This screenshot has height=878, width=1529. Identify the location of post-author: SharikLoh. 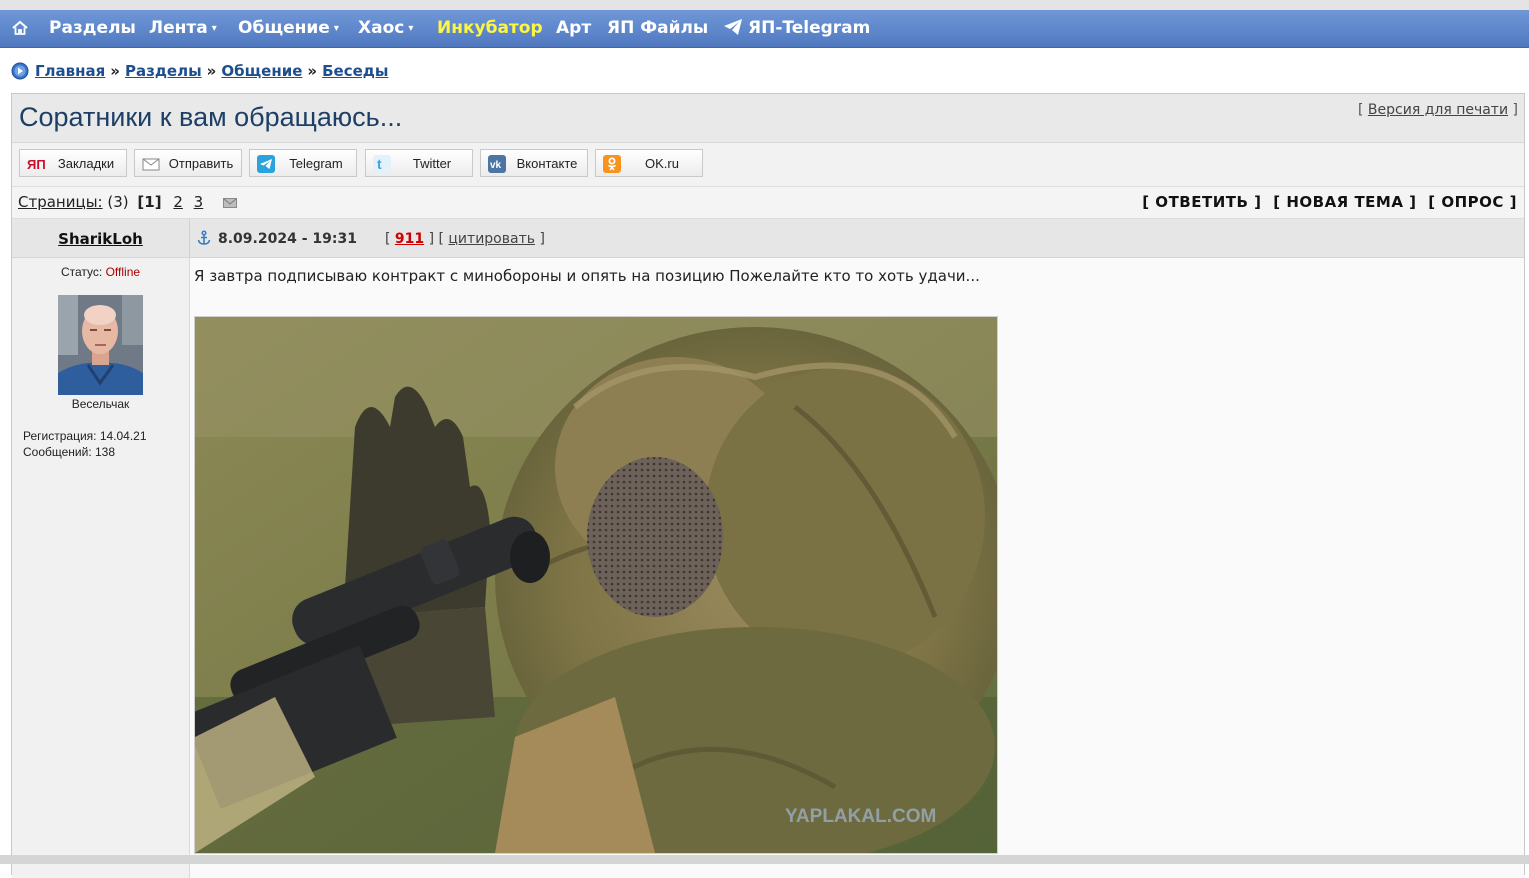
(100, 238).